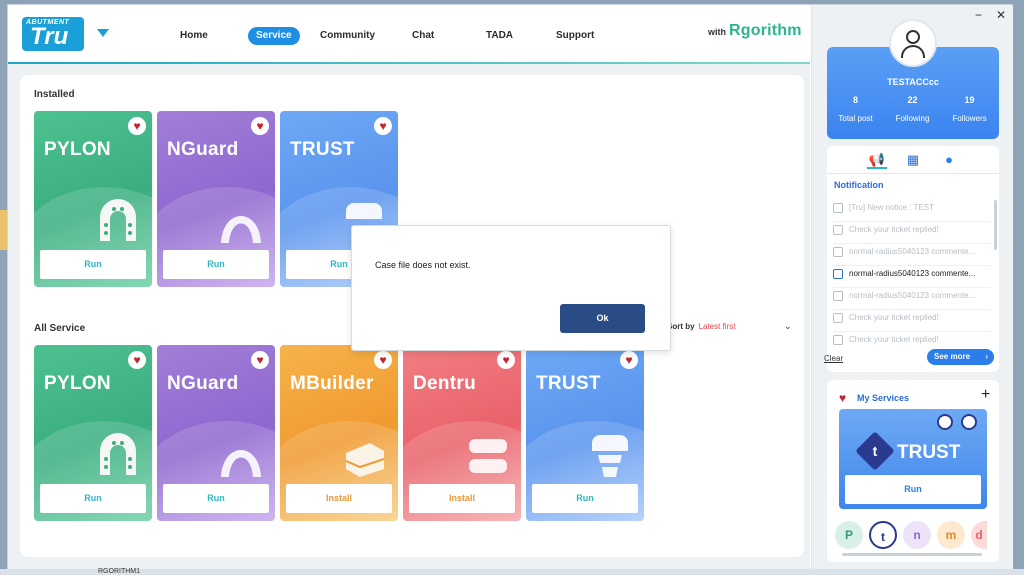 This screenshot has height=575, width=1024. Describe the element at coordinates (986, 356) in the screenshot. I see `chevron-right-icon: ›` at that location.